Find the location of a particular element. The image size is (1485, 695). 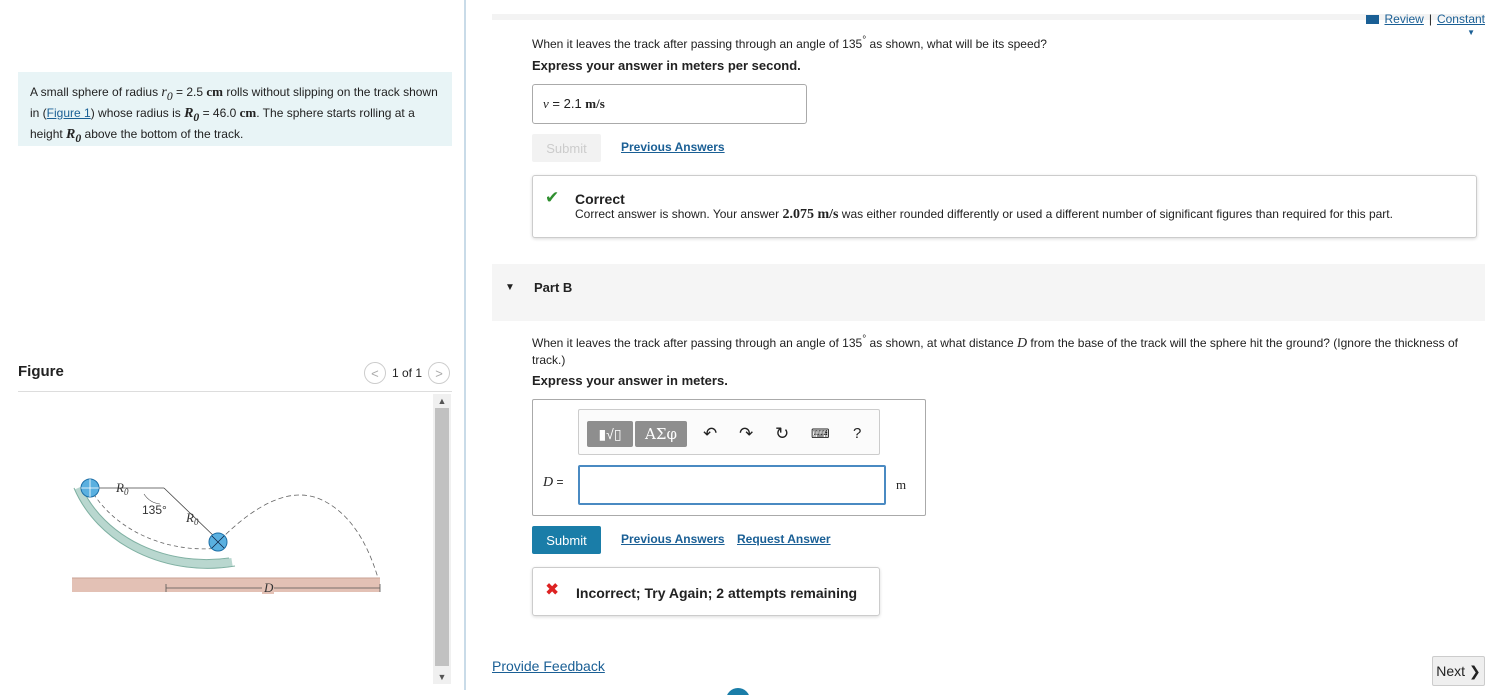

r0-unit: cm is located at coordinates (214, 91).